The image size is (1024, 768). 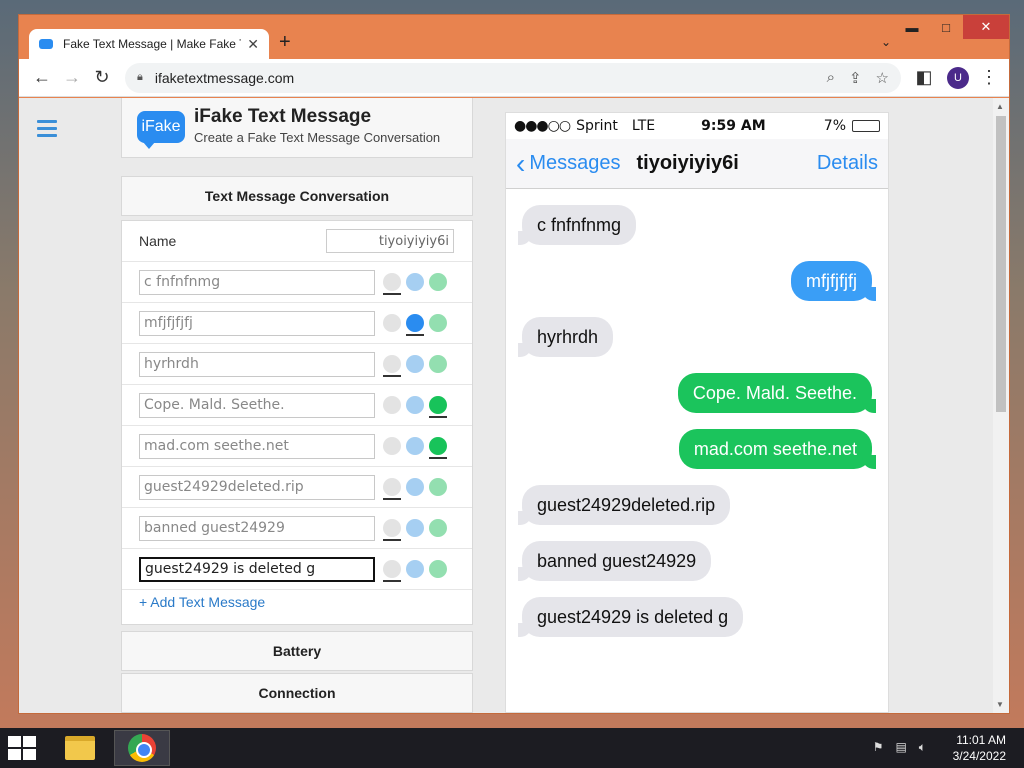 I want to click on name-row: Name tiyoiyiyiy6i, so click(x=297, y=241).